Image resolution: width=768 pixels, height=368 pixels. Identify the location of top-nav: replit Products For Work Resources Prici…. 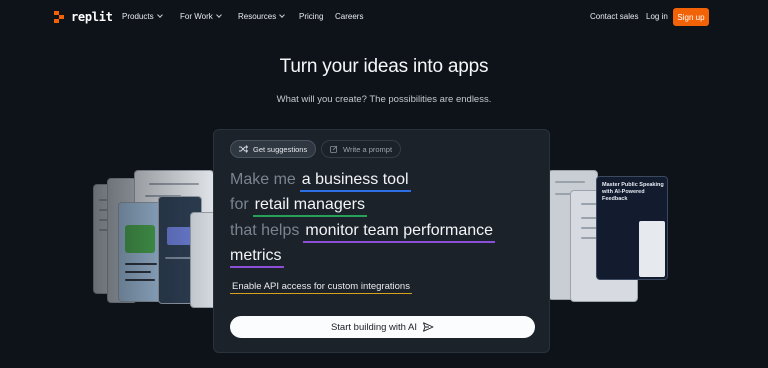
(384, 17).